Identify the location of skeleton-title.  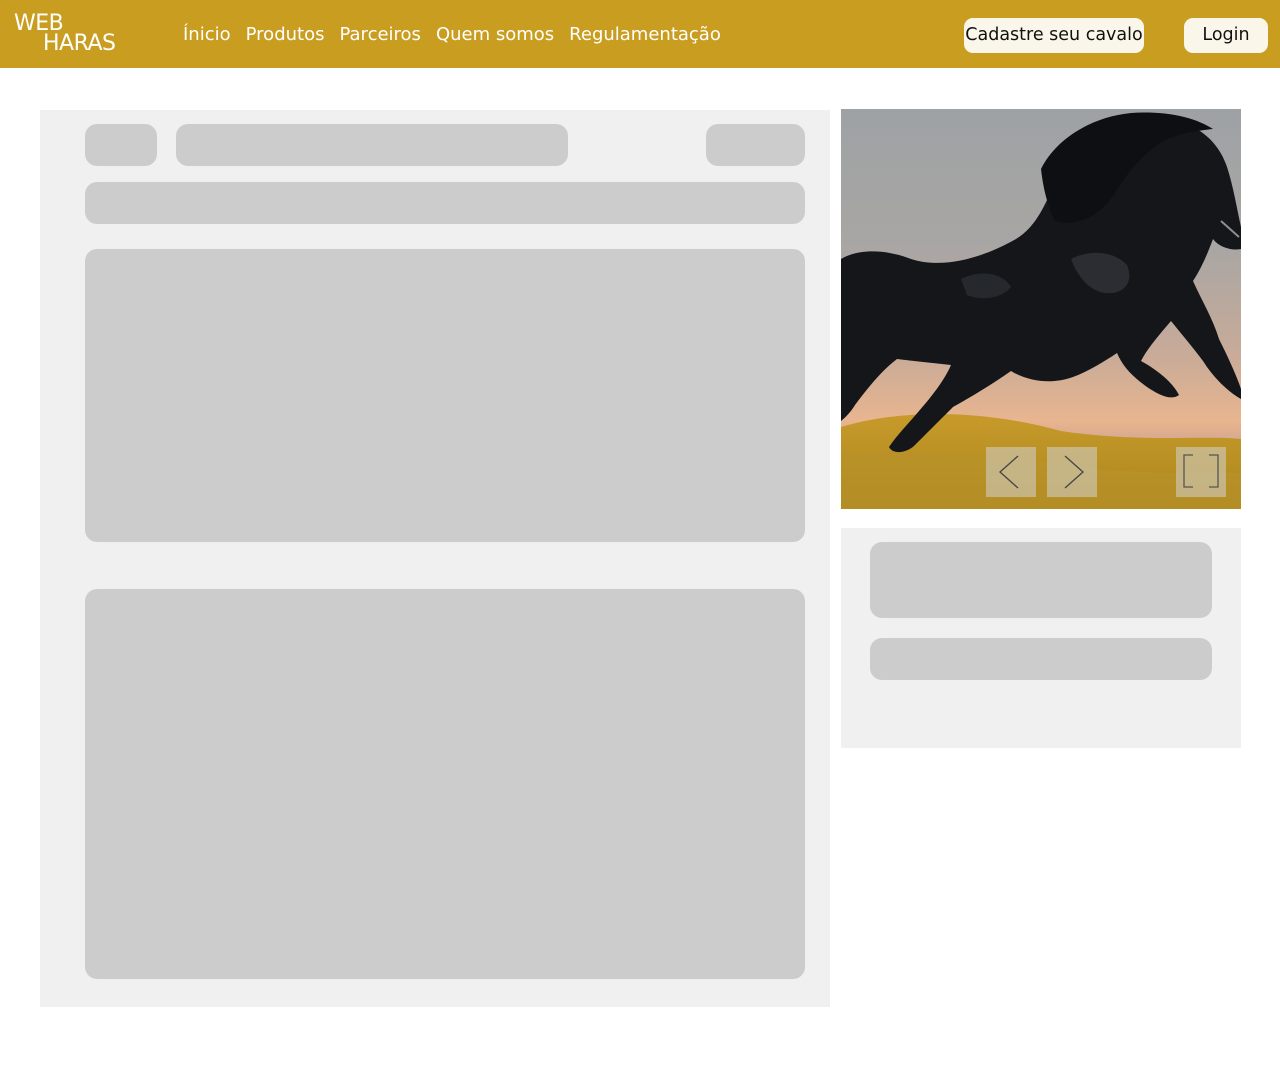
(372, 145).